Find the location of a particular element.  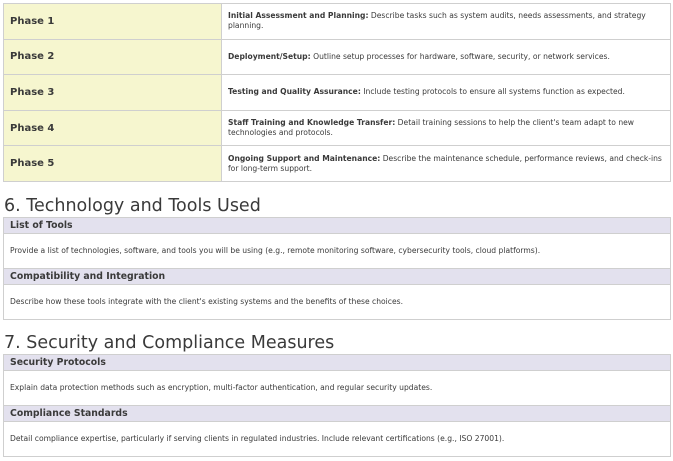

subheading-list-of-tools: List of Tools is located at coordinates (337, 226).